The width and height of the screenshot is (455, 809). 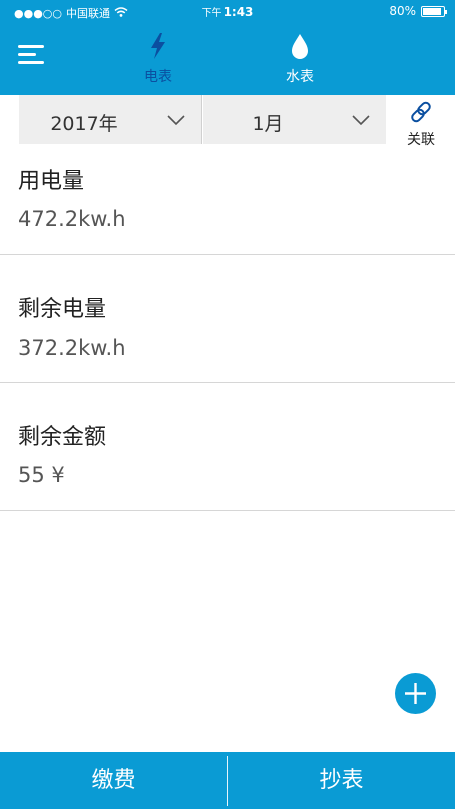 What do you see at coordinates (434, 11) in the screenshot?
I see `battery-icon` at bounding box center [434, 11].